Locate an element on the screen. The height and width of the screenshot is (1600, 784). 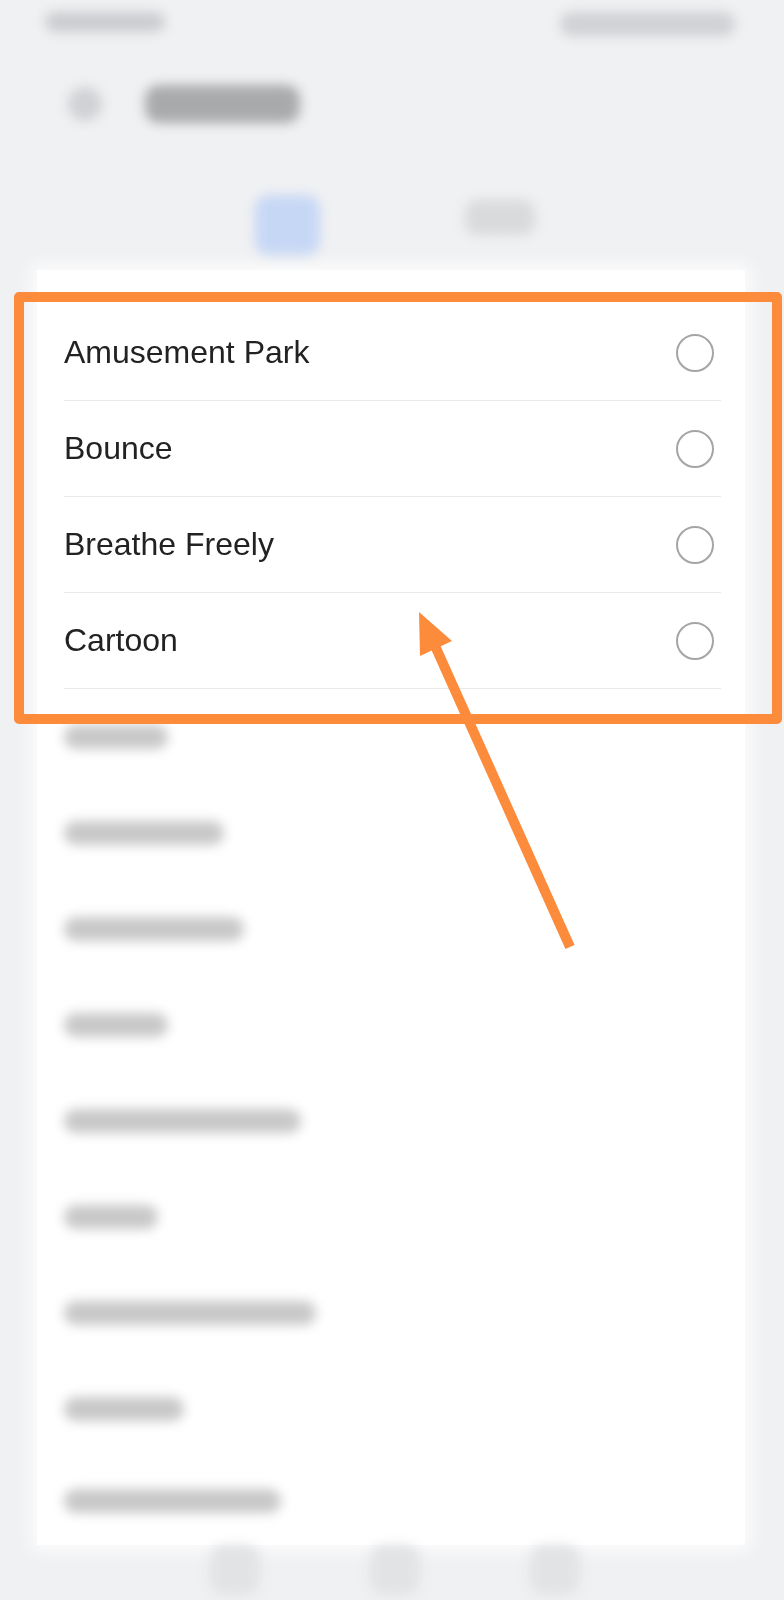
ringtone-name: Cartoon is located at coordinates (121, 640).